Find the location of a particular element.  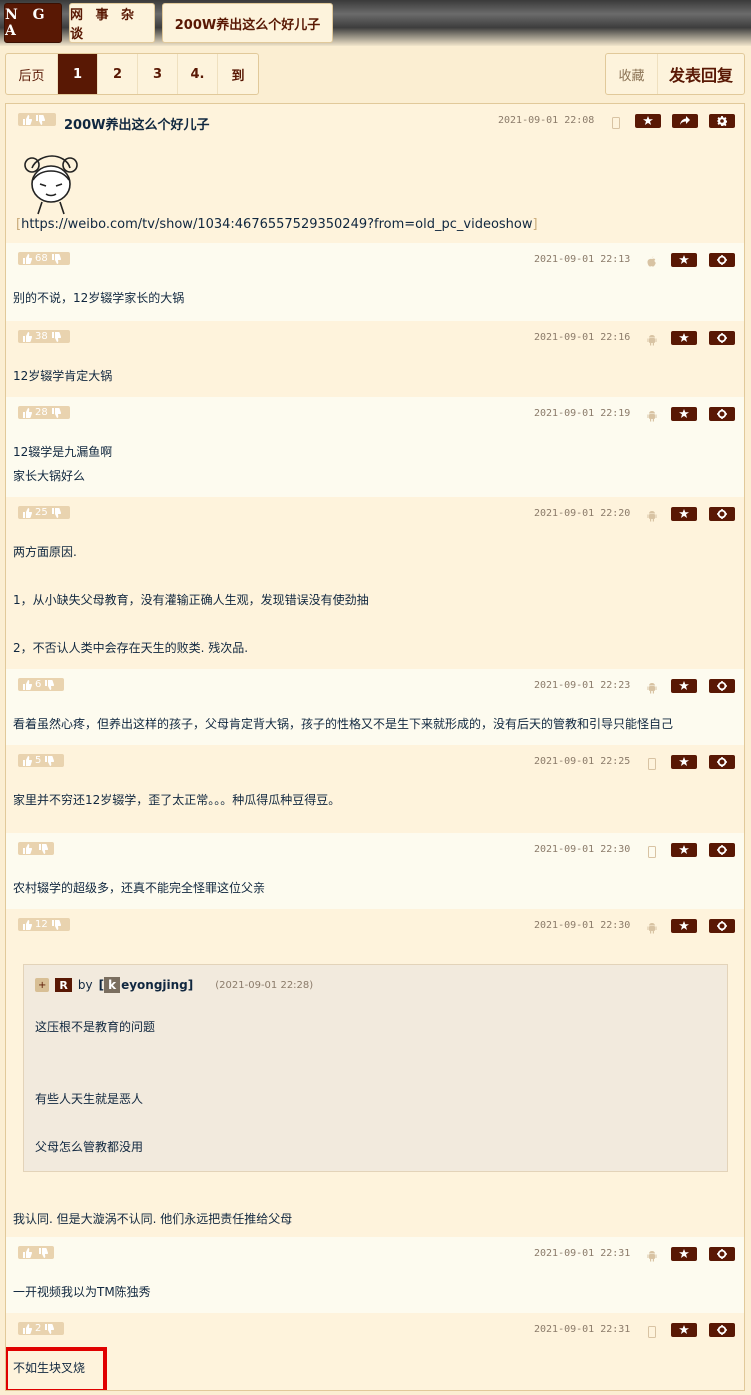

vote-box: 25 is located at coordinates (44, 512).